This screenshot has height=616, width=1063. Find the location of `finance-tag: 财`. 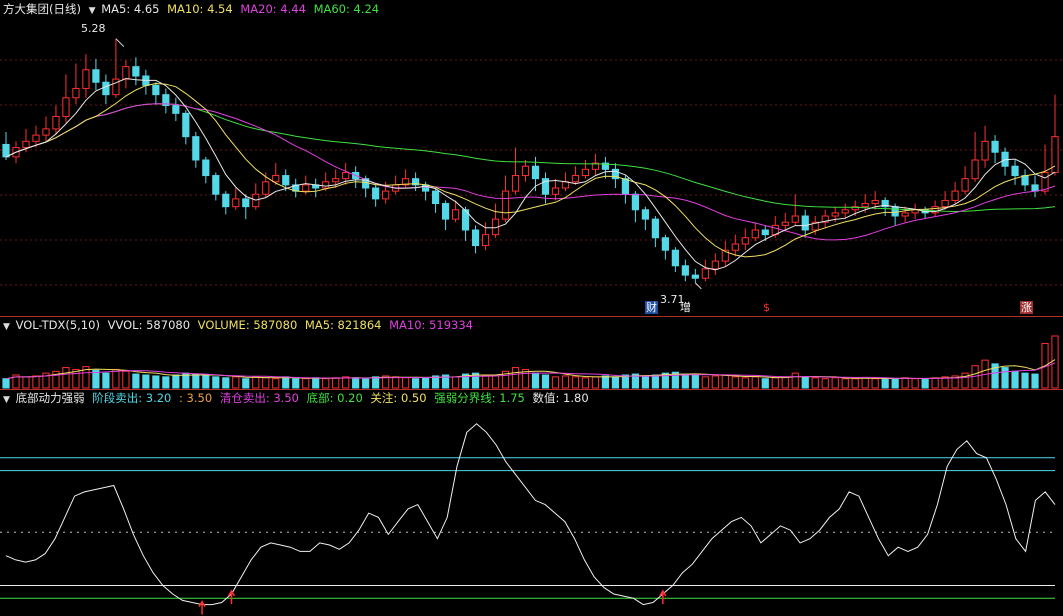

finance-tag: 财 is located at coordinates (651, 307).